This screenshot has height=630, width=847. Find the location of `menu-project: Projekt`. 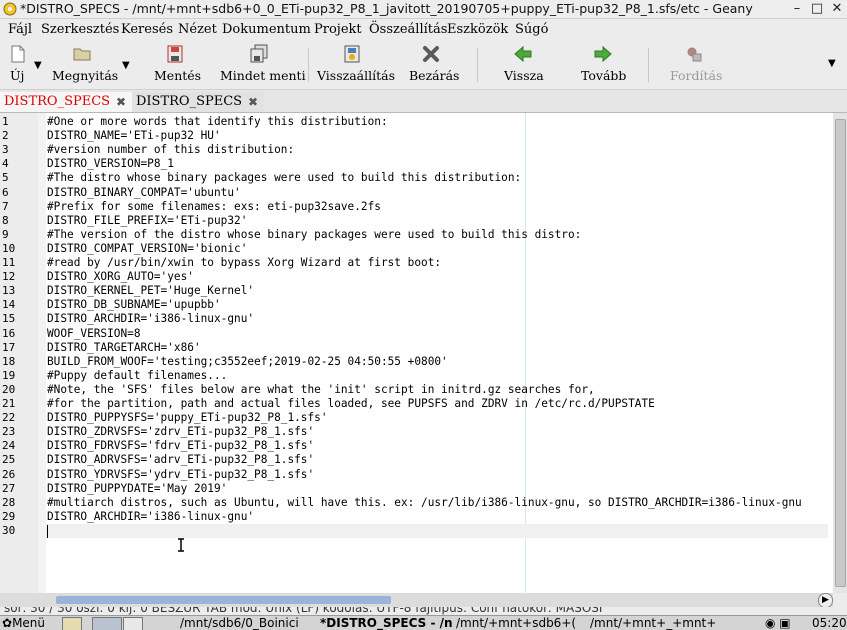

menu-project: Projekt is located at coordinates (338, 29).